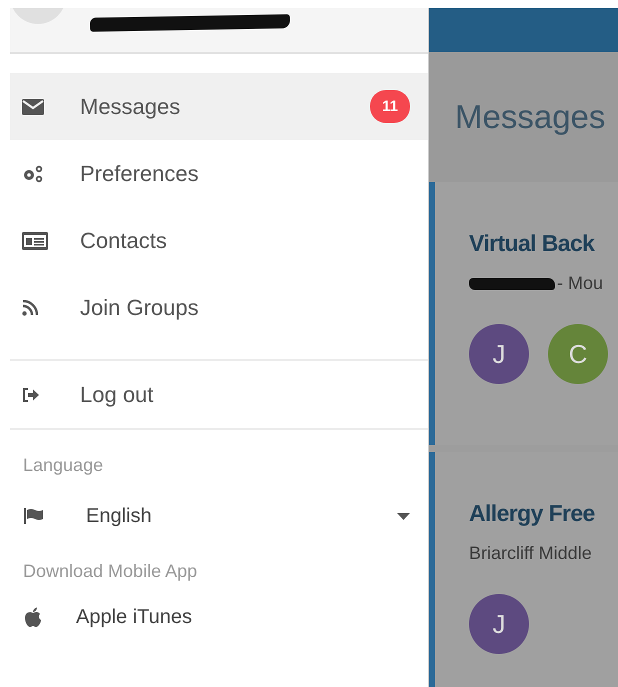 This screenshot has width=618, height=687. Describe the element at coordinates (532, 243) in the screenshot. I see `card-title: Virtual Back` at that location.